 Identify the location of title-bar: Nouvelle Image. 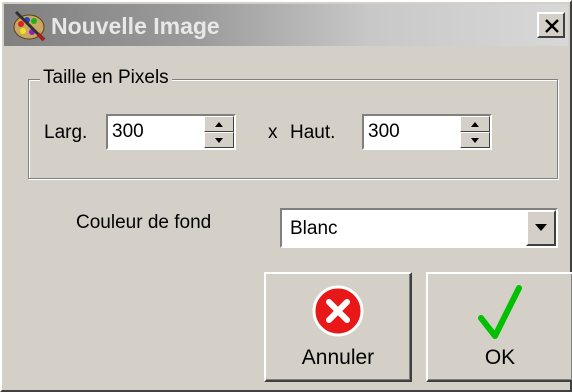
(286, 25).